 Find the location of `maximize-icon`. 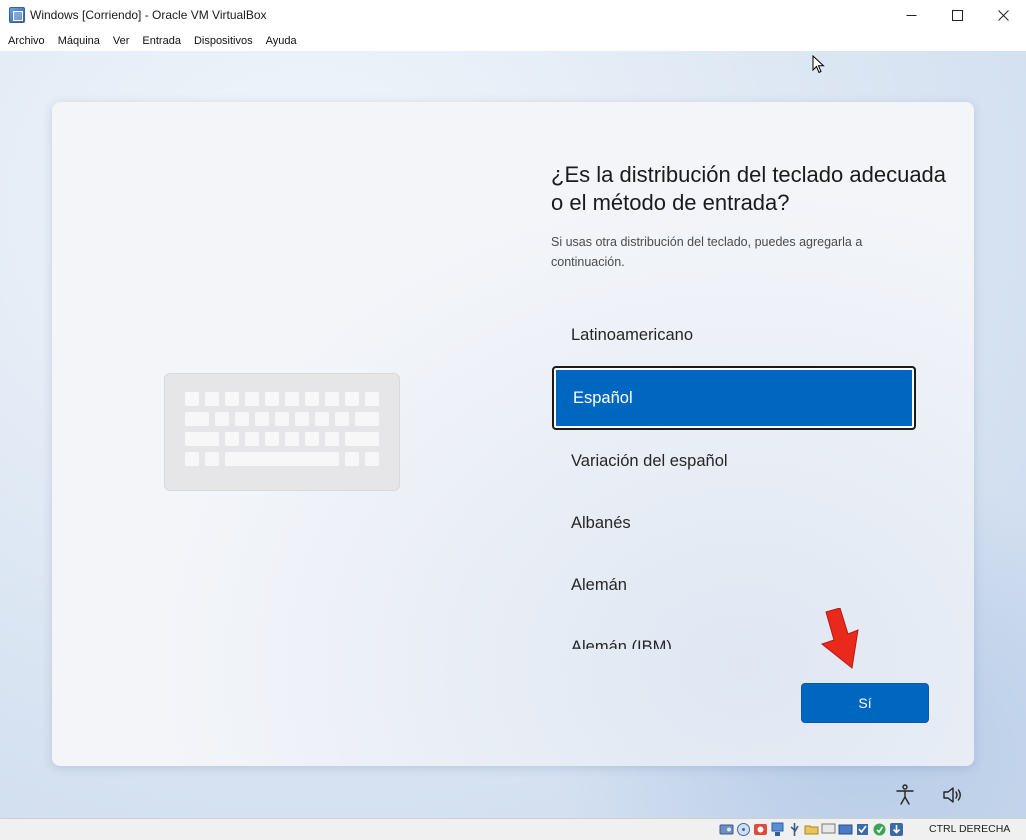

maximize-icon is located at coordinates (957, 15).